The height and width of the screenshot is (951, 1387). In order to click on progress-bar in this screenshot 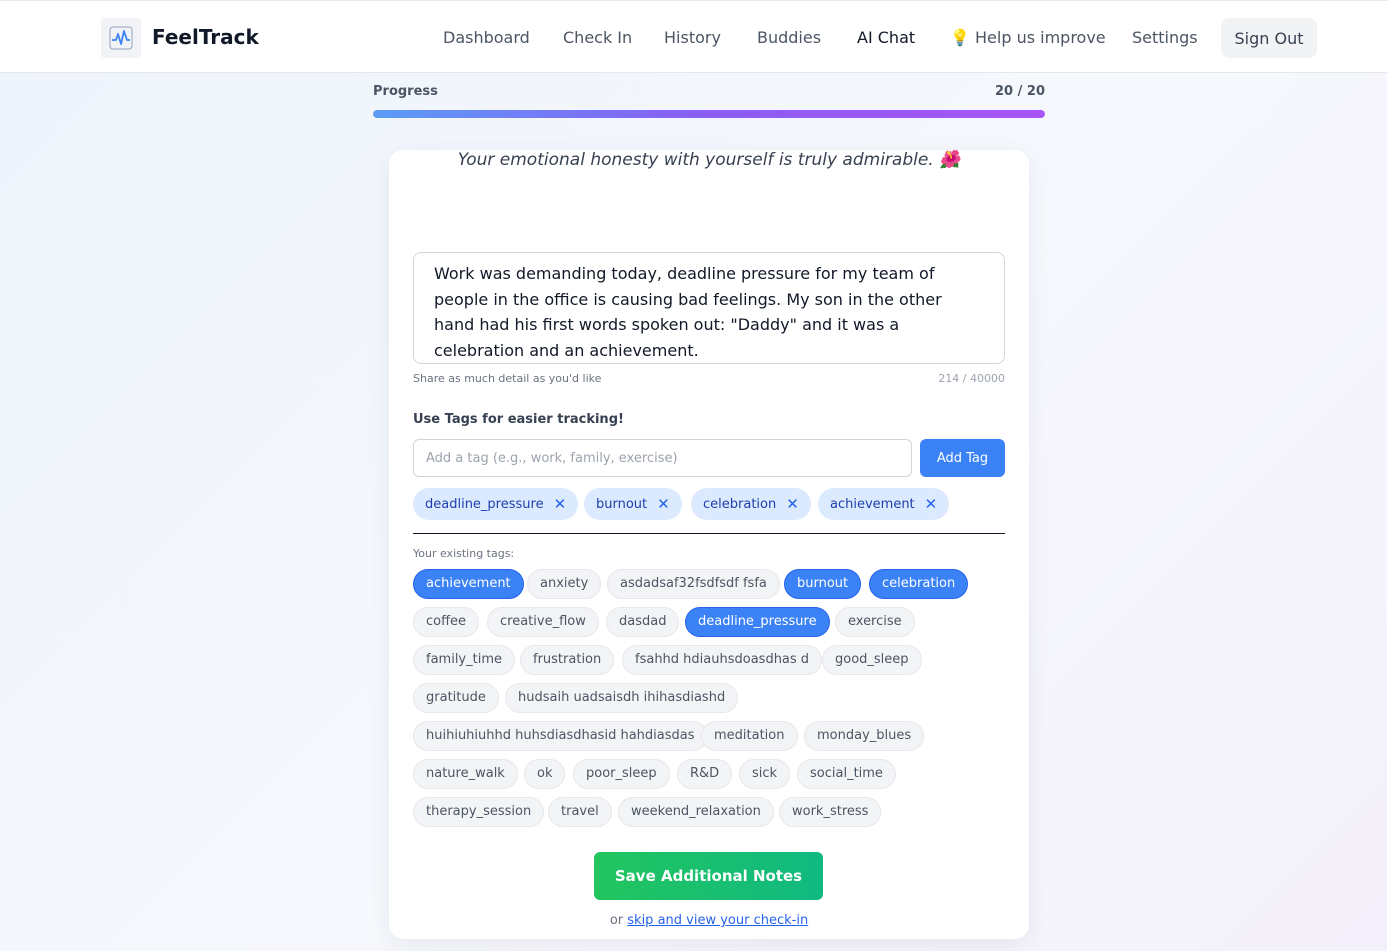, I will do `click(709, 114)`.